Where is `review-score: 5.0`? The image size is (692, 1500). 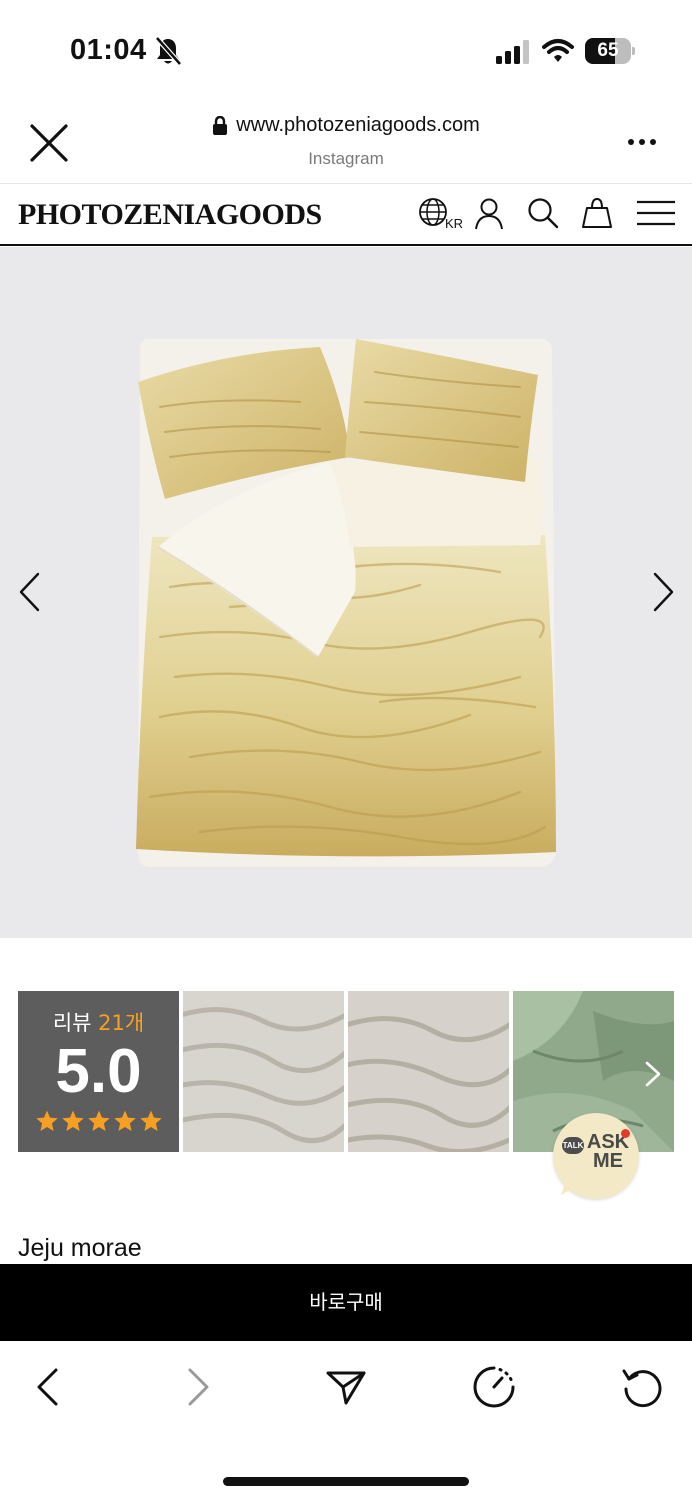
review-score: 5.0 is located at coordinates (98, 1071).